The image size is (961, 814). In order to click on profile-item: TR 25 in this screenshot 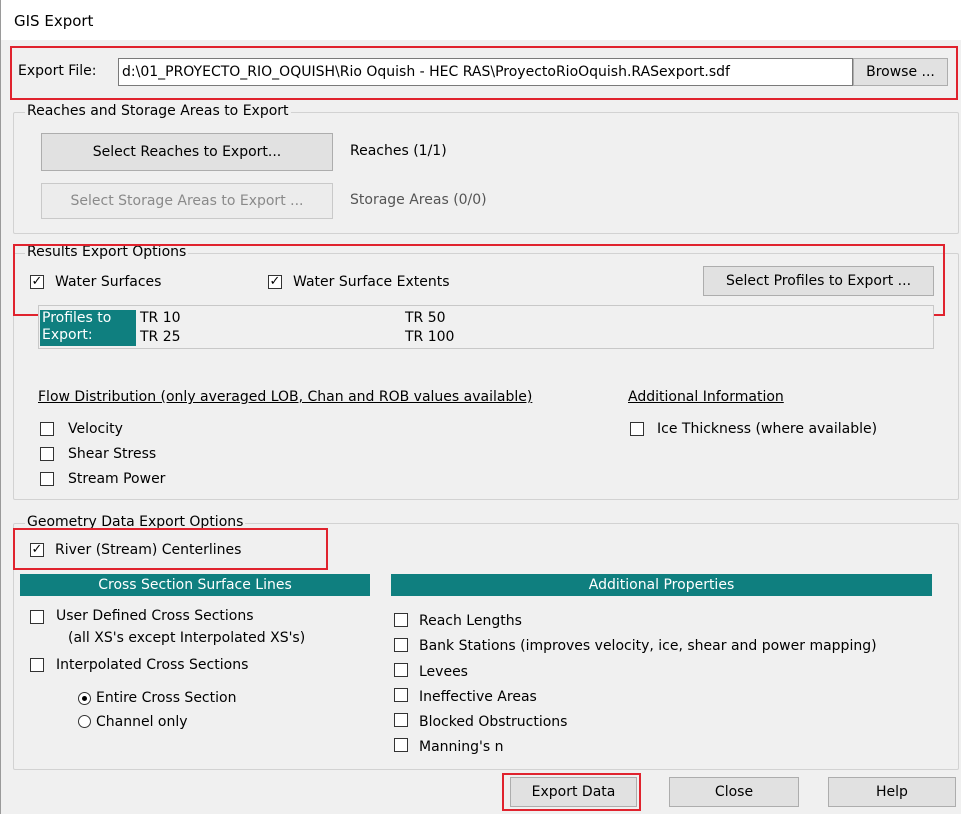, I will do `click(160, 337)`.